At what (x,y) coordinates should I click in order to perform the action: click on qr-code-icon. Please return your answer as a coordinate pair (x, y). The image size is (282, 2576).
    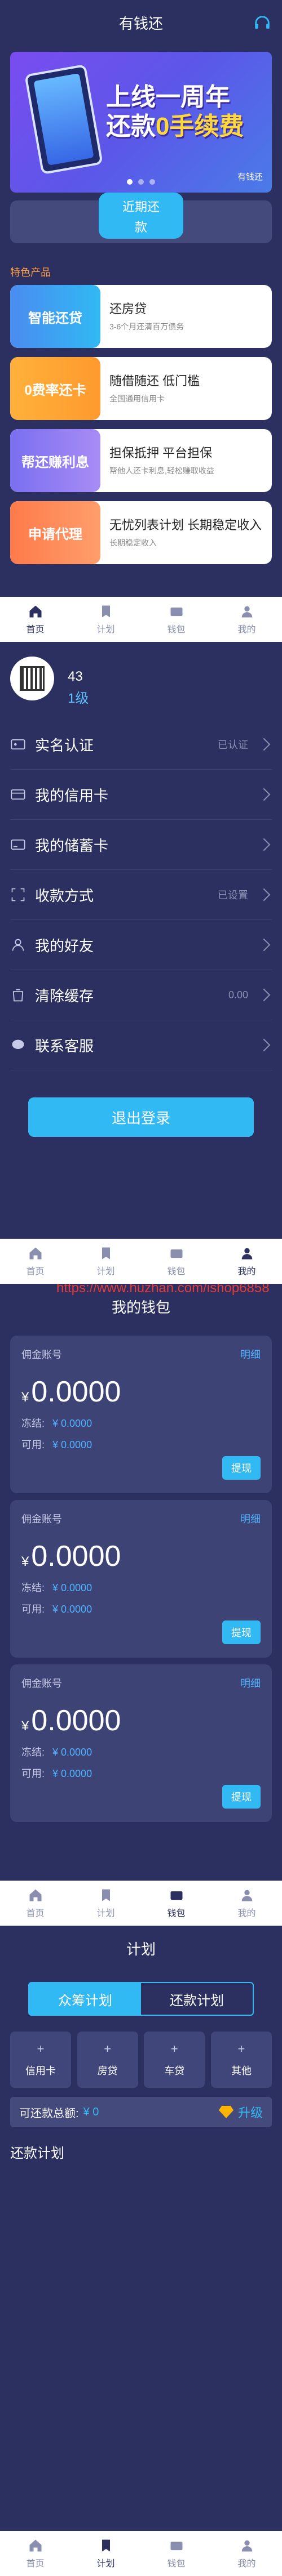
    Looking at the image, I should click on (32, 678).